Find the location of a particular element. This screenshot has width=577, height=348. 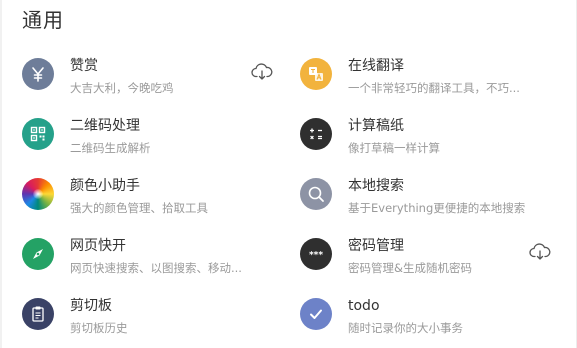

yen-icon is located at coordinates (38, 74).